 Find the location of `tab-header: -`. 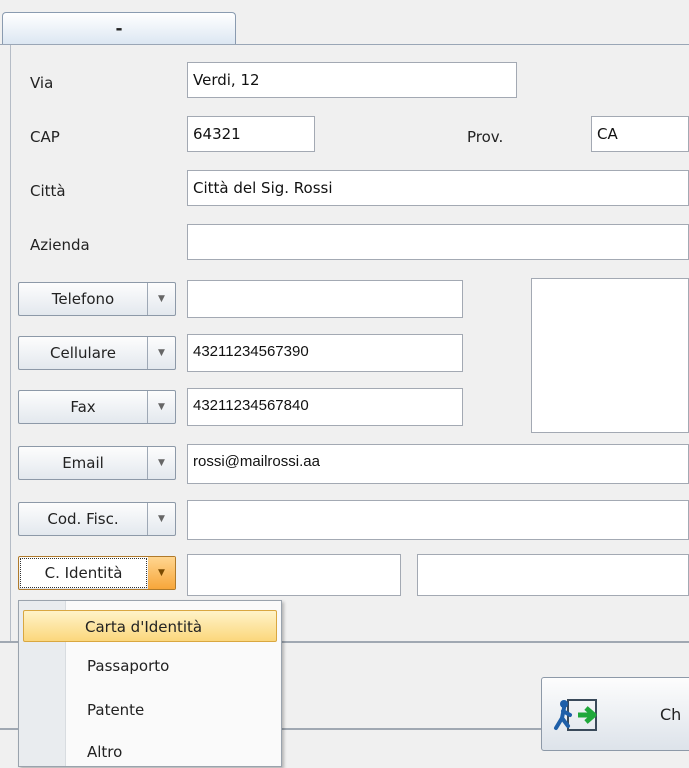

tab-header: - is located at coordinates (119, 28).